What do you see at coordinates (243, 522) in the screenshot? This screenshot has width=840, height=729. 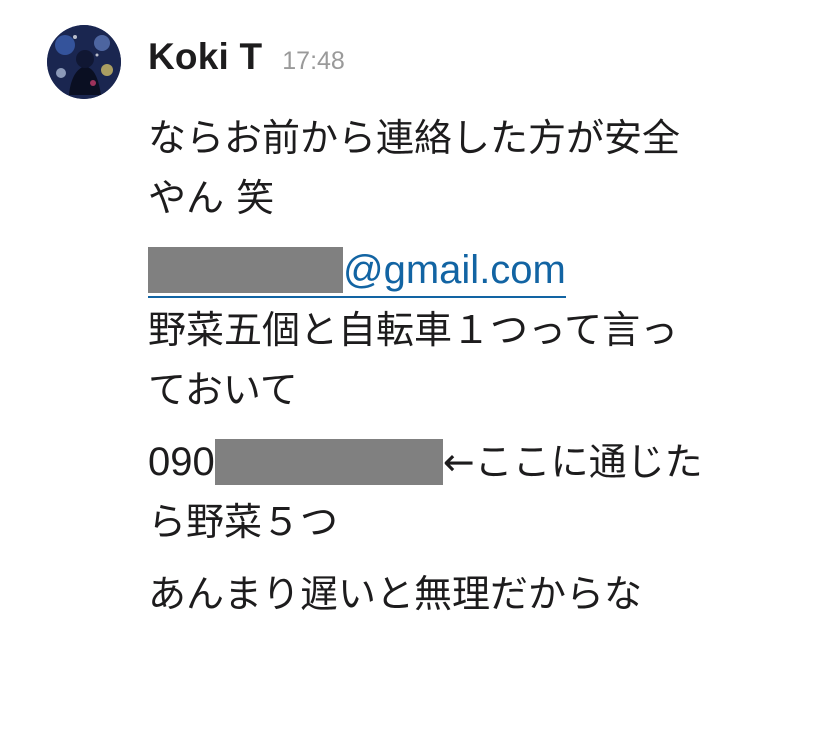 I see `message-text-line: ら野菜５つ` at bounding box center [243, 522].